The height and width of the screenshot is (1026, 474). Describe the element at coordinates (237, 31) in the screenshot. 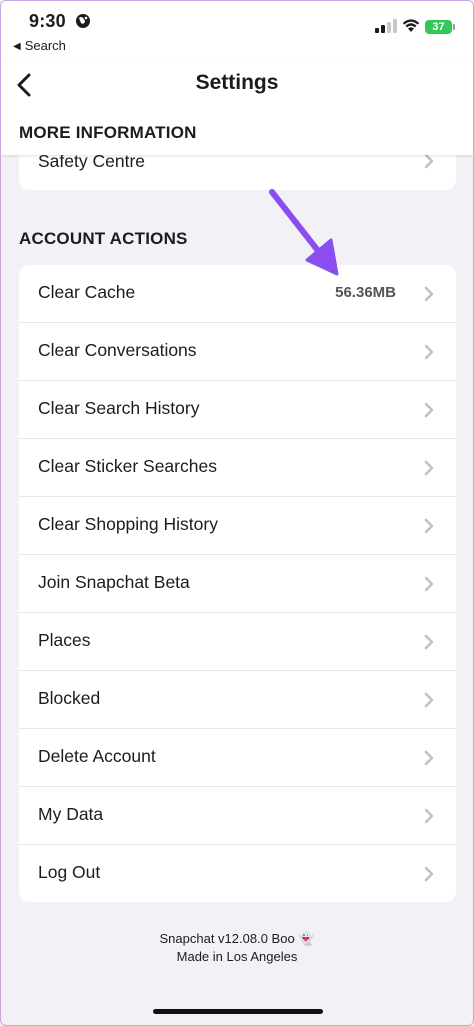

I see `status-bar: 9:30 ◀ Search 37` at that location.